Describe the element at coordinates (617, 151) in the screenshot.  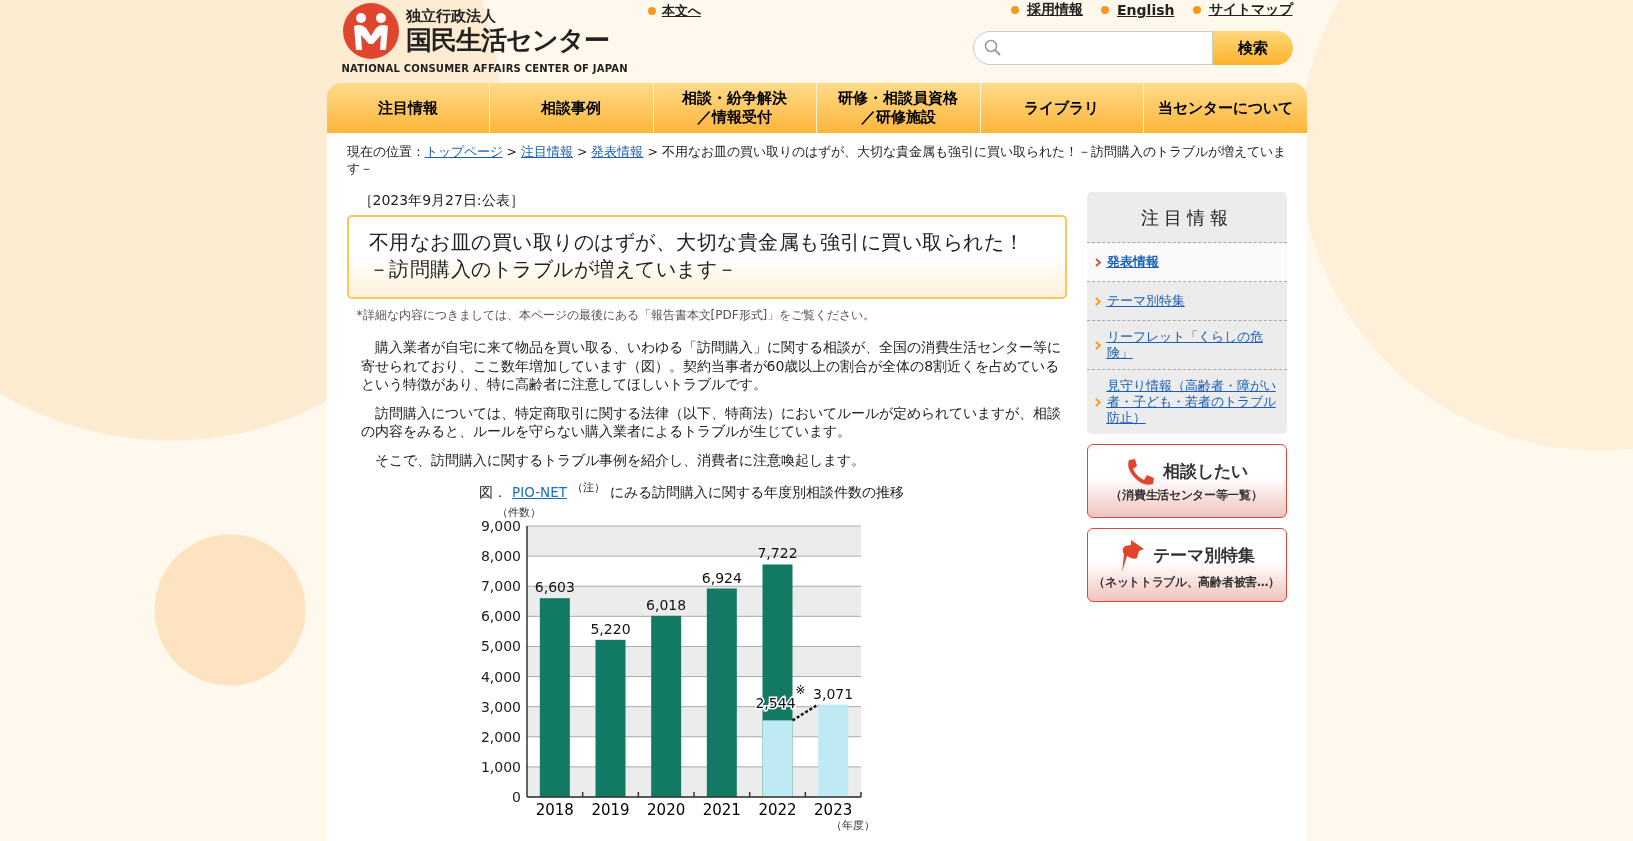
I see `breadcrumb-link: 発表情報` at that location.